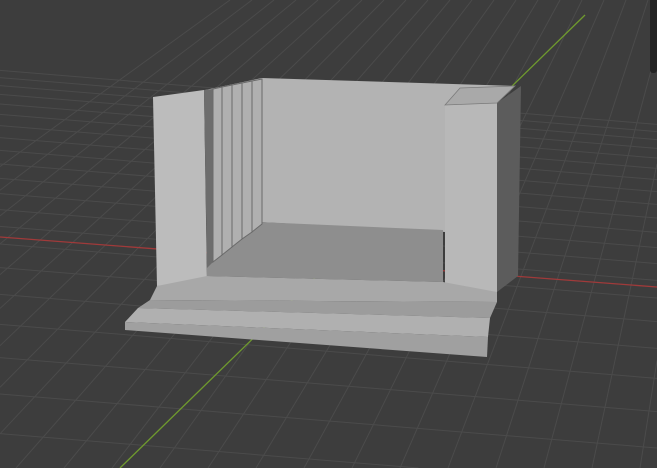 This screenshot has width=657, height=468. What do you see at coordinates (653, 36) in the screenshot?
I see `viewport-scrollbar` at bounding box center [653, 36].